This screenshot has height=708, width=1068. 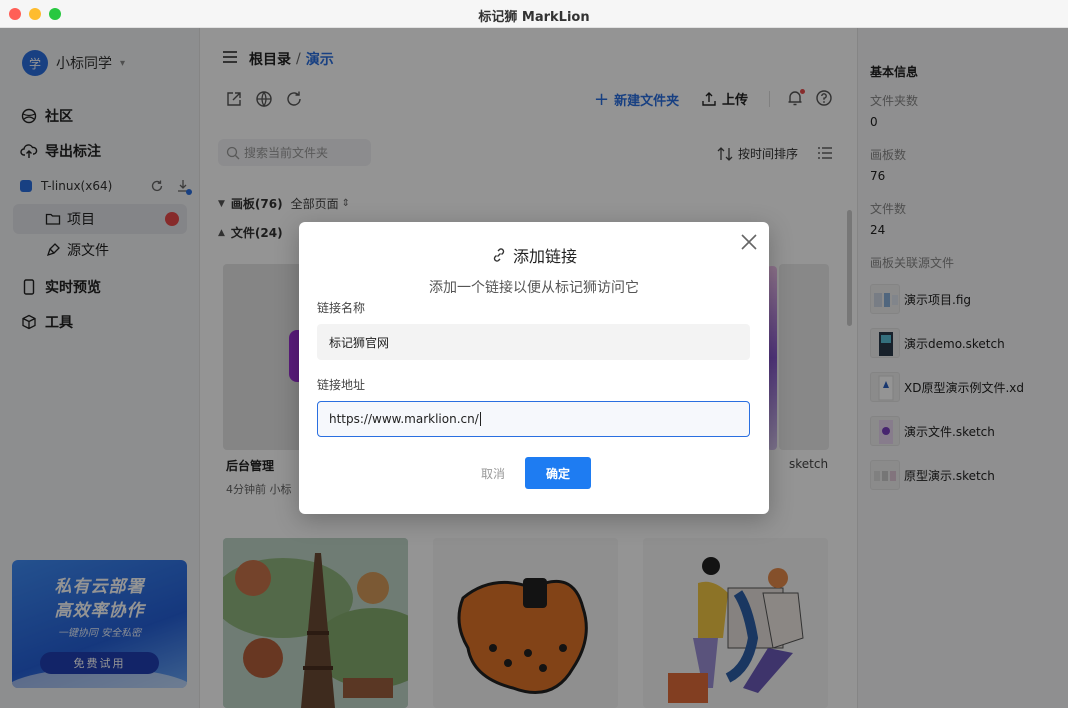 I want to click on cancel-button: 取消, so click(x=493, y=473).